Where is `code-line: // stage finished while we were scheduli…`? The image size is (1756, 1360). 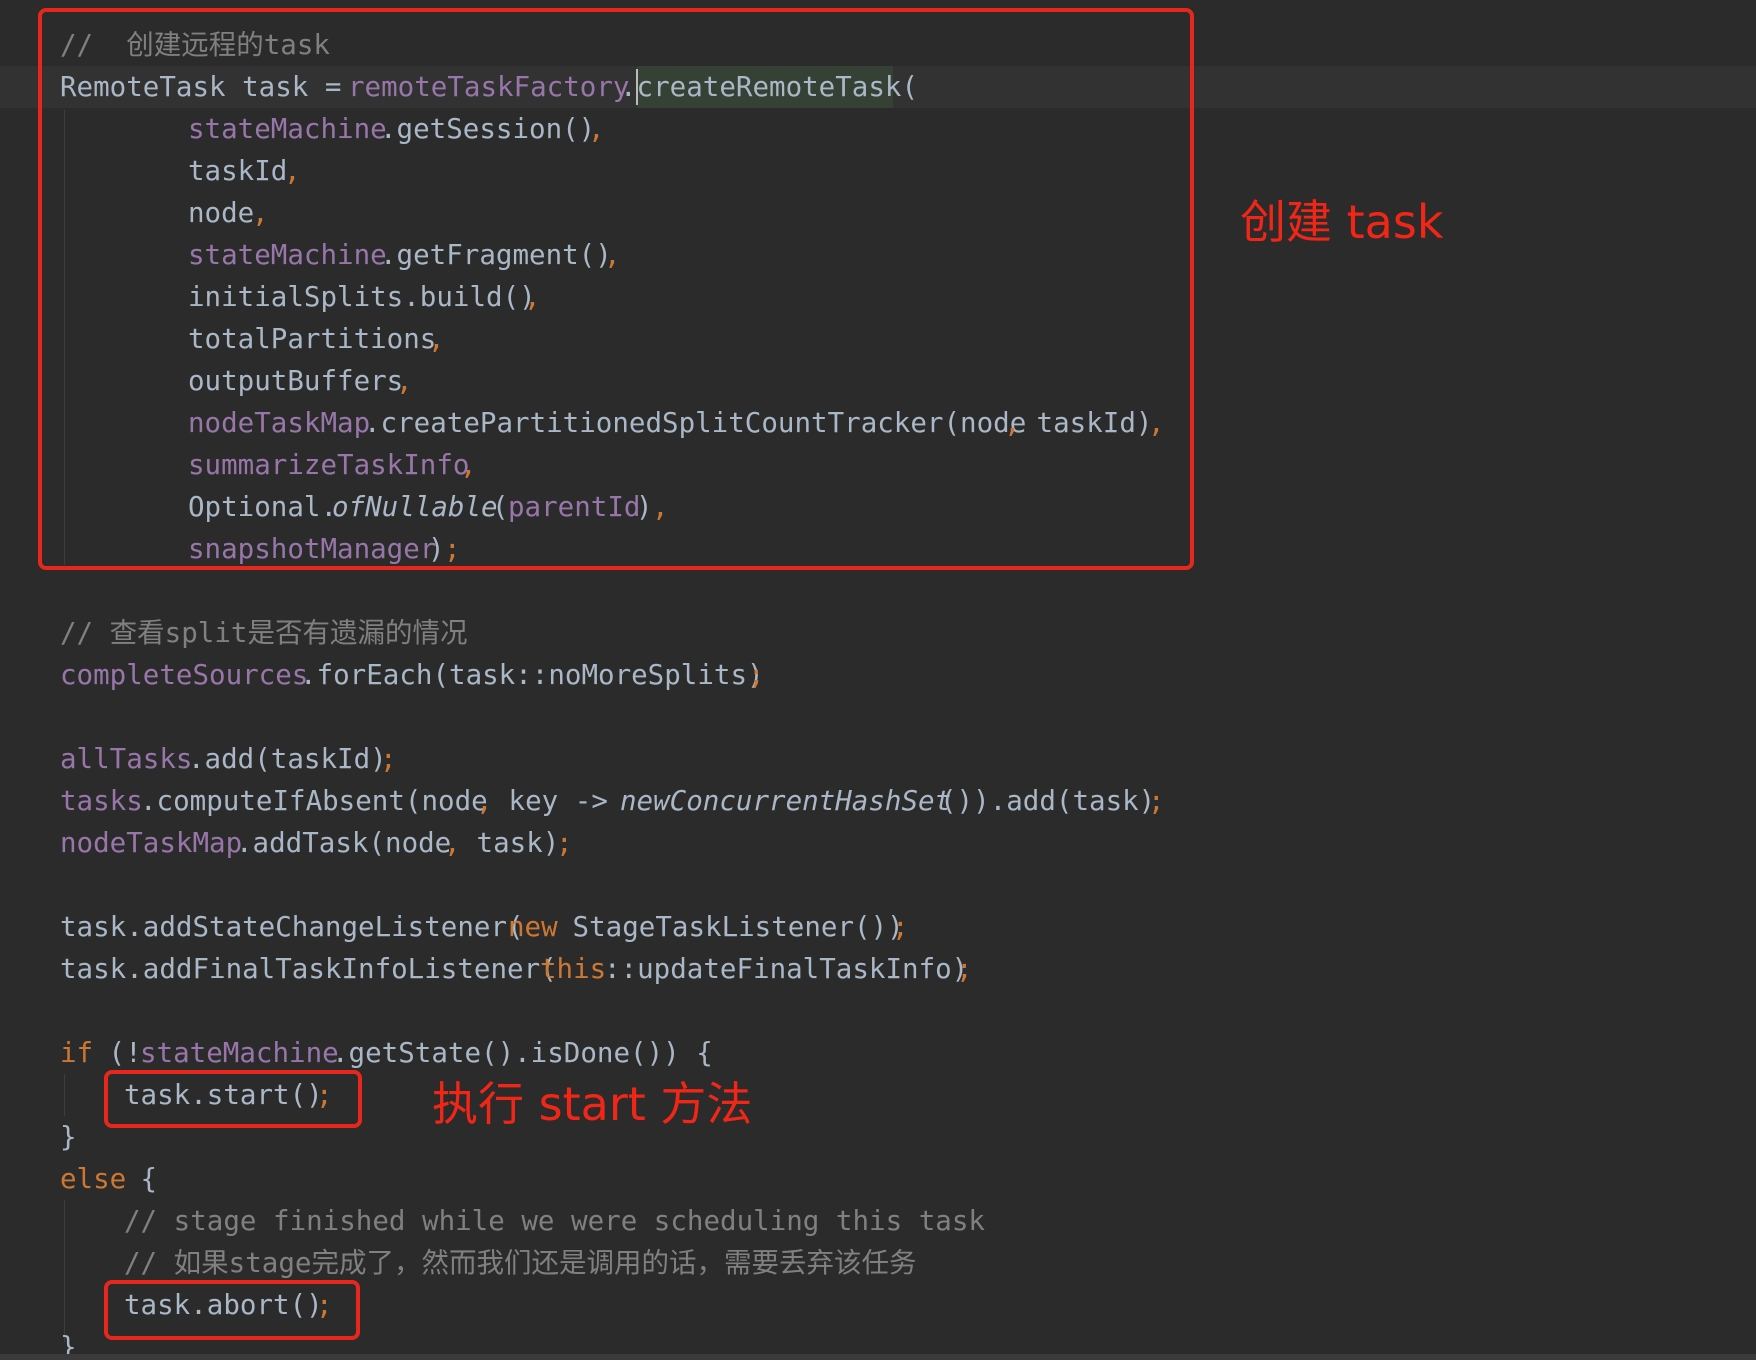 code-line: // stage finished while we were scheduli… is located at coordinates (492, 1221).